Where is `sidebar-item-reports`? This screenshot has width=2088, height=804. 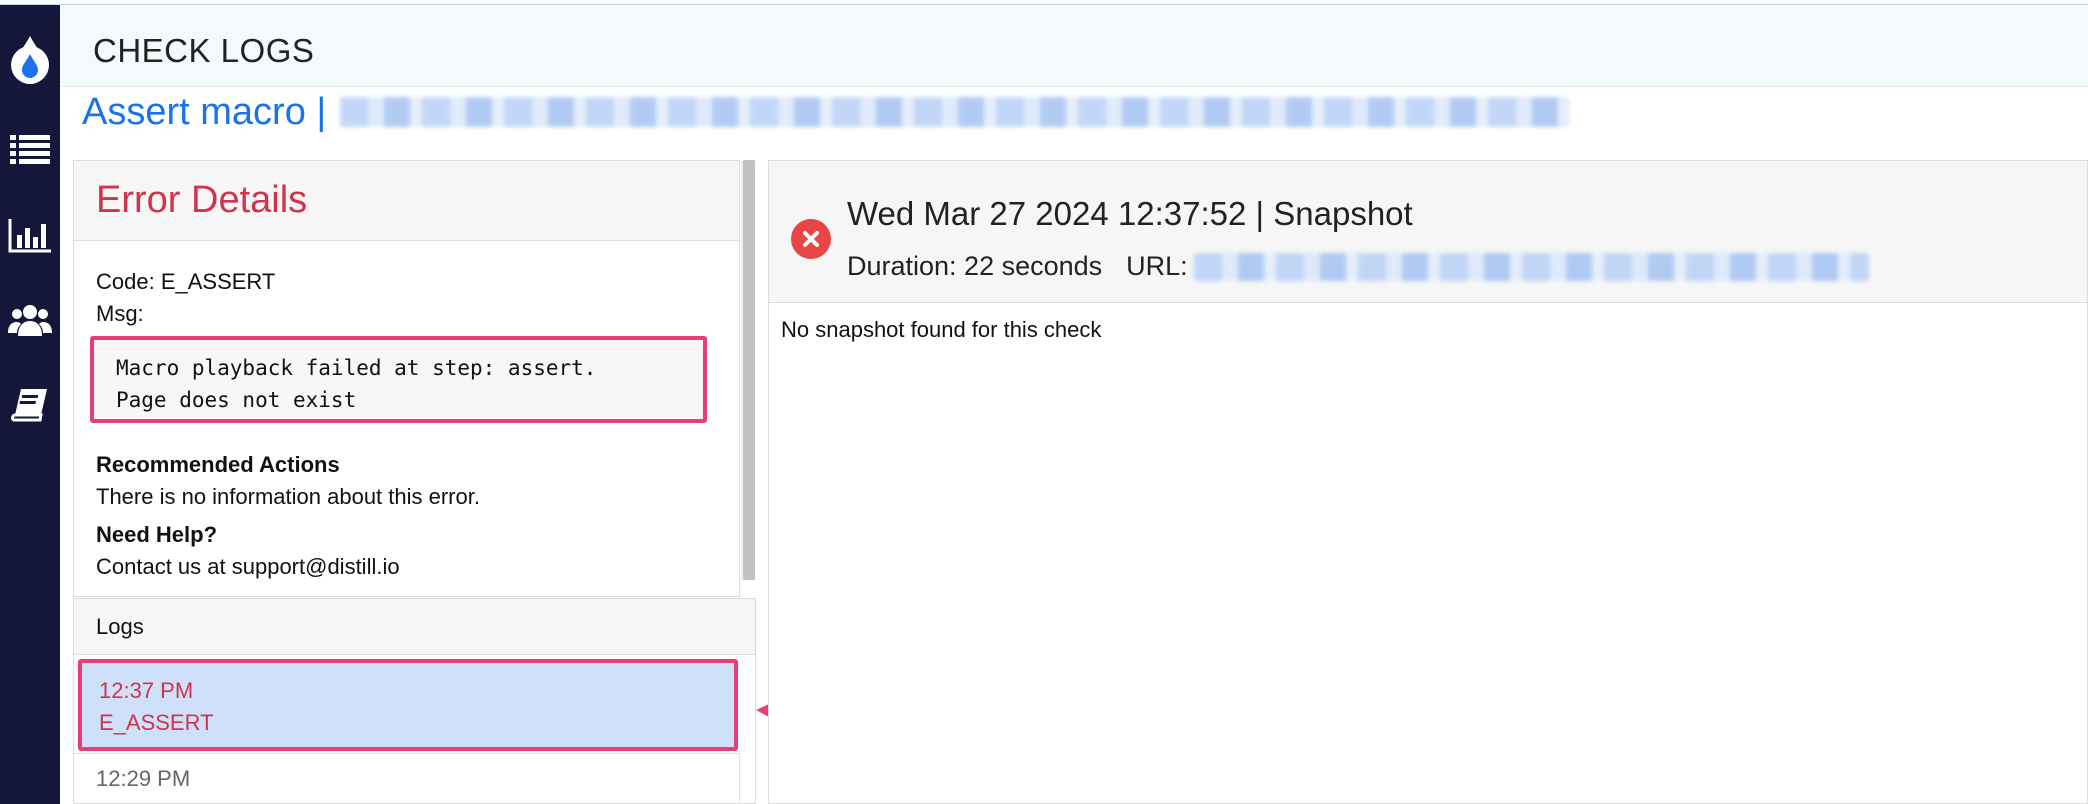
sidebar-item-reports is located at coordinates (30, 235).